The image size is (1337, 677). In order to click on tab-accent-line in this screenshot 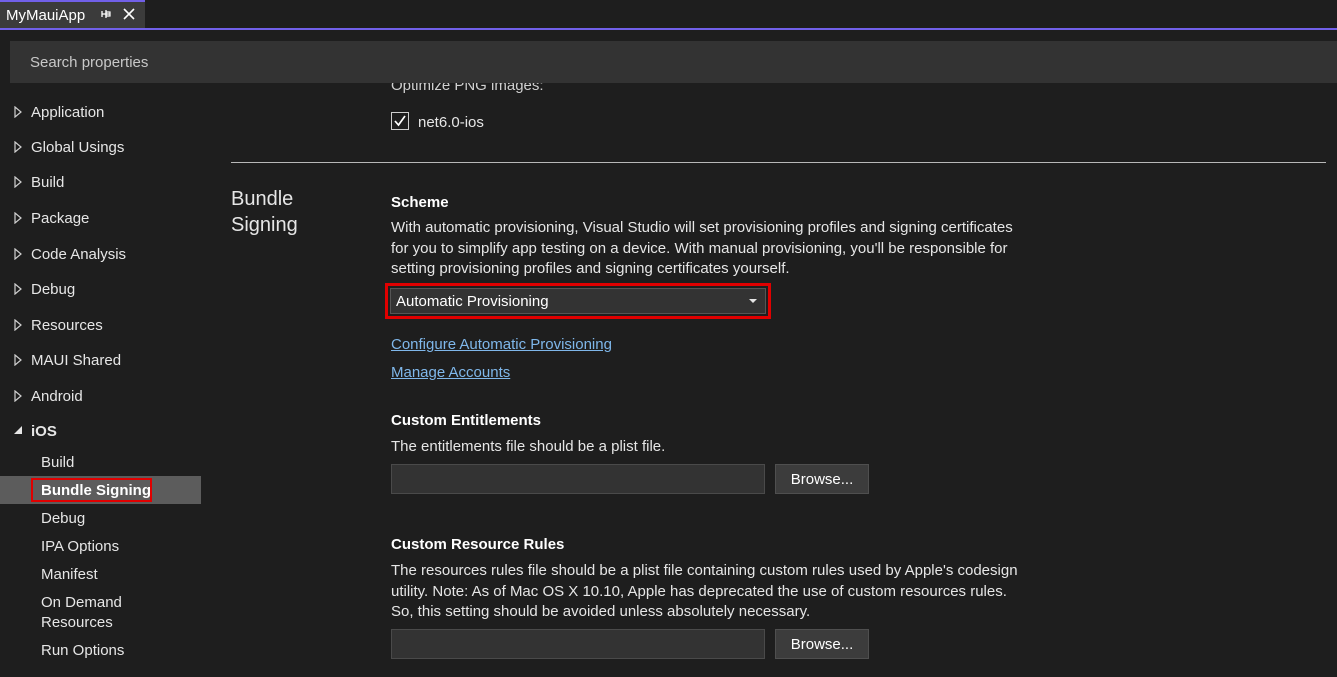, I will do `click(668, 29)`.